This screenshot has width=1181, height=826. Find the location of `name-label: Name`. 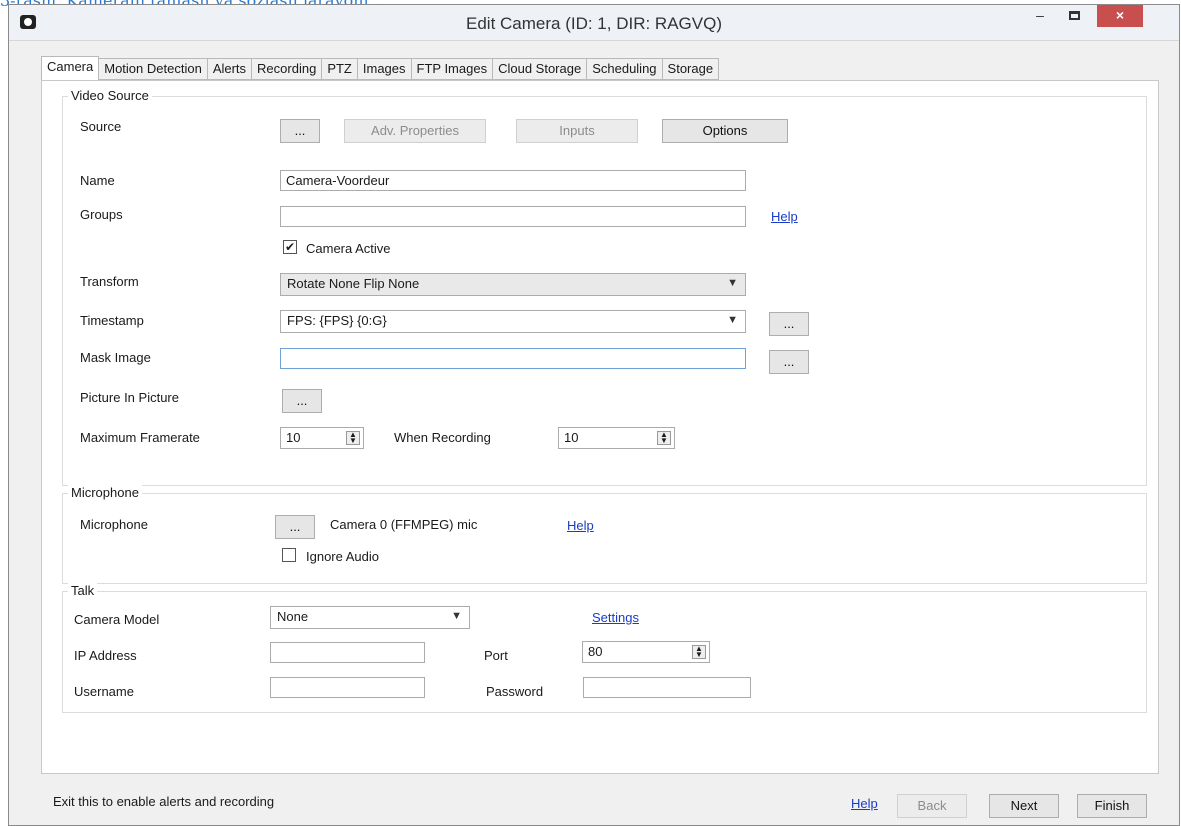

name-label: Name is located at coordinates (97, 180).